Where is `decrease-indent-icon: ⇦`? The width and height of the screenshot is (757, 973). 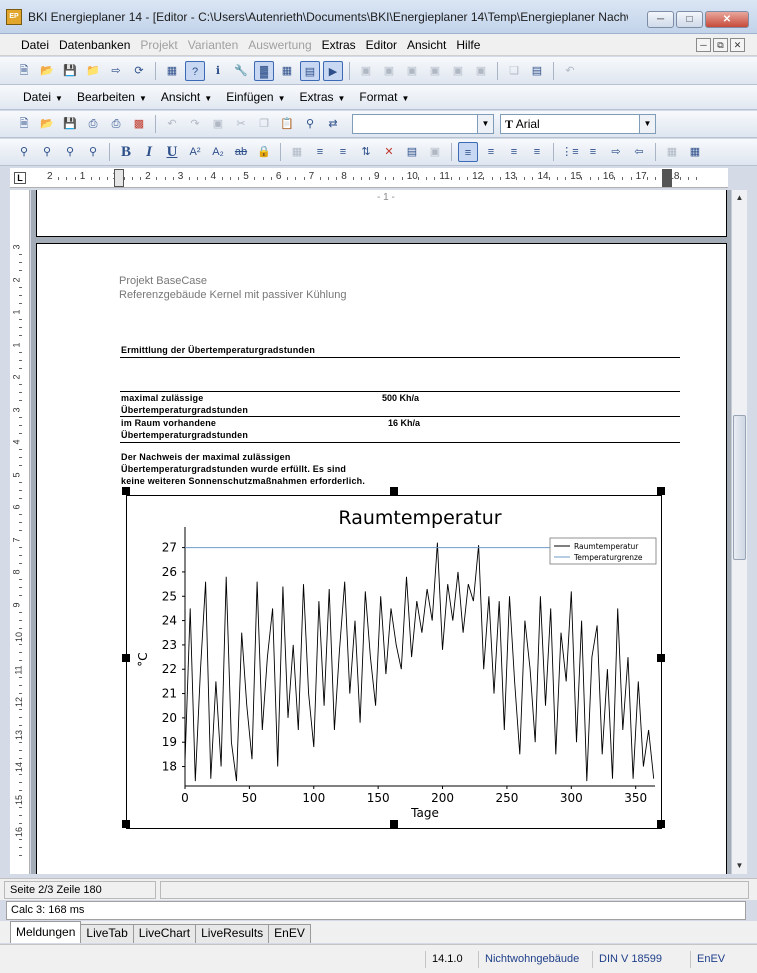
decrease-indent-icon: ⇦ is located at coordinates (639, 152).